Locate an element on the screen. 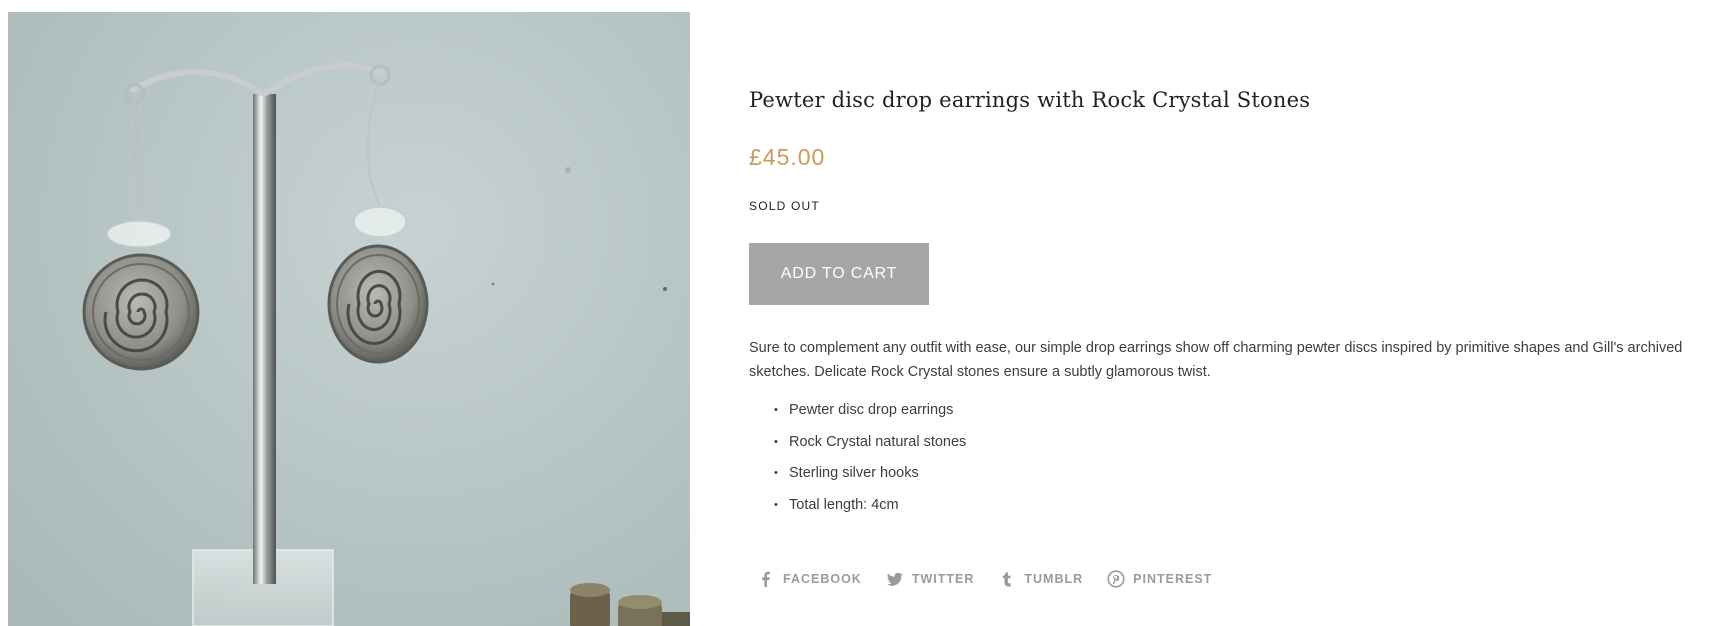  share-pinterest-link: PINTEREST is located at coordinates (1159, 579).